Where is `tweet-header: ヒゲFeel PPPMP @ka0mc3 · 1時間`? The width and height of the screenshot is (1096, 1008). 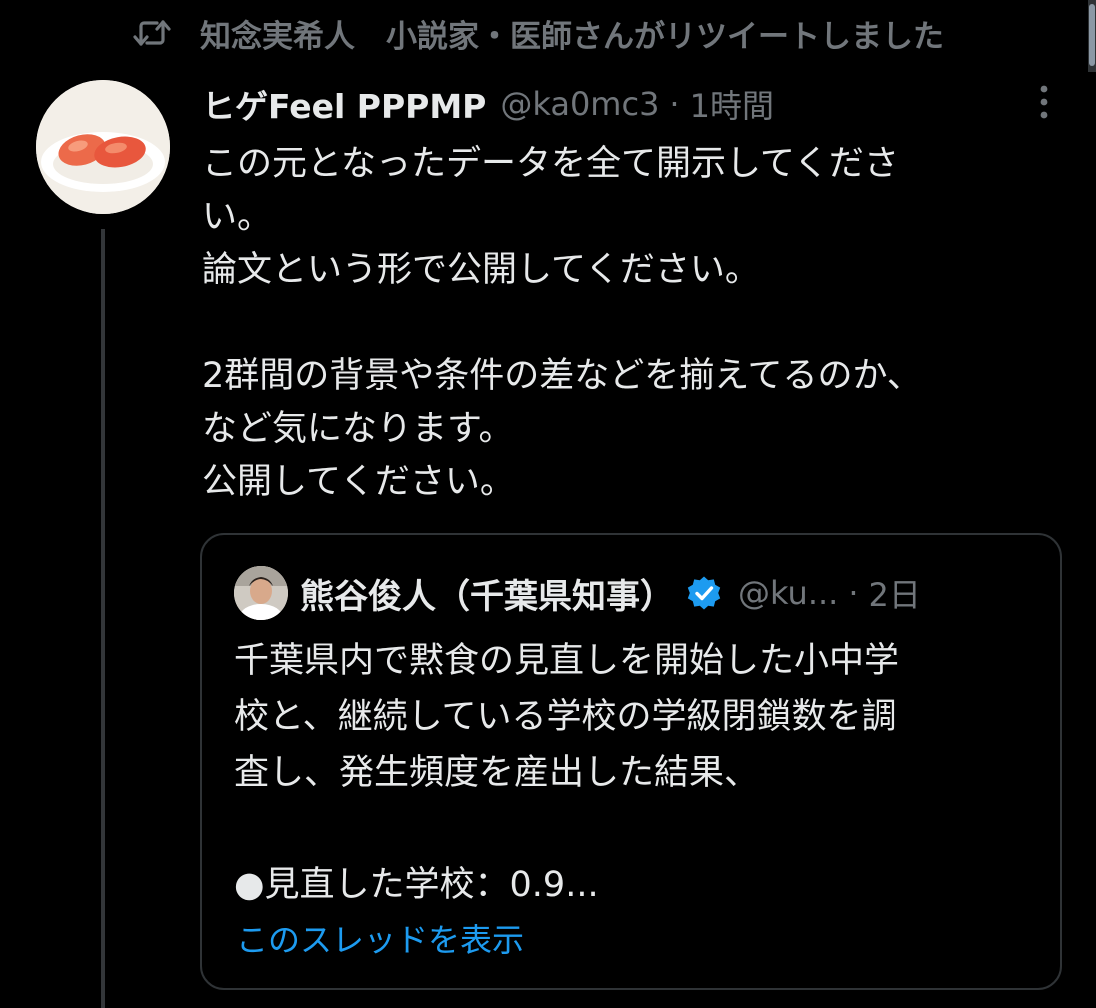
tweet-header: ヒゲFeel PPPMP @ka0mc3 · 1時間 is located at coordinates (488, 104).